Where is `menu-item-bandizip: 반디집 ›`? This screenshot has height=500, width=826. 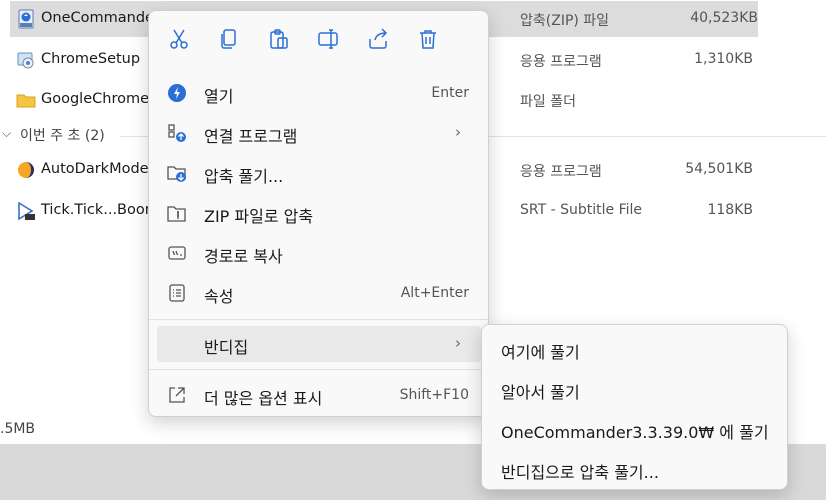 menu-item-bandizip: 반디집 › is located at coordinates (319, 344).